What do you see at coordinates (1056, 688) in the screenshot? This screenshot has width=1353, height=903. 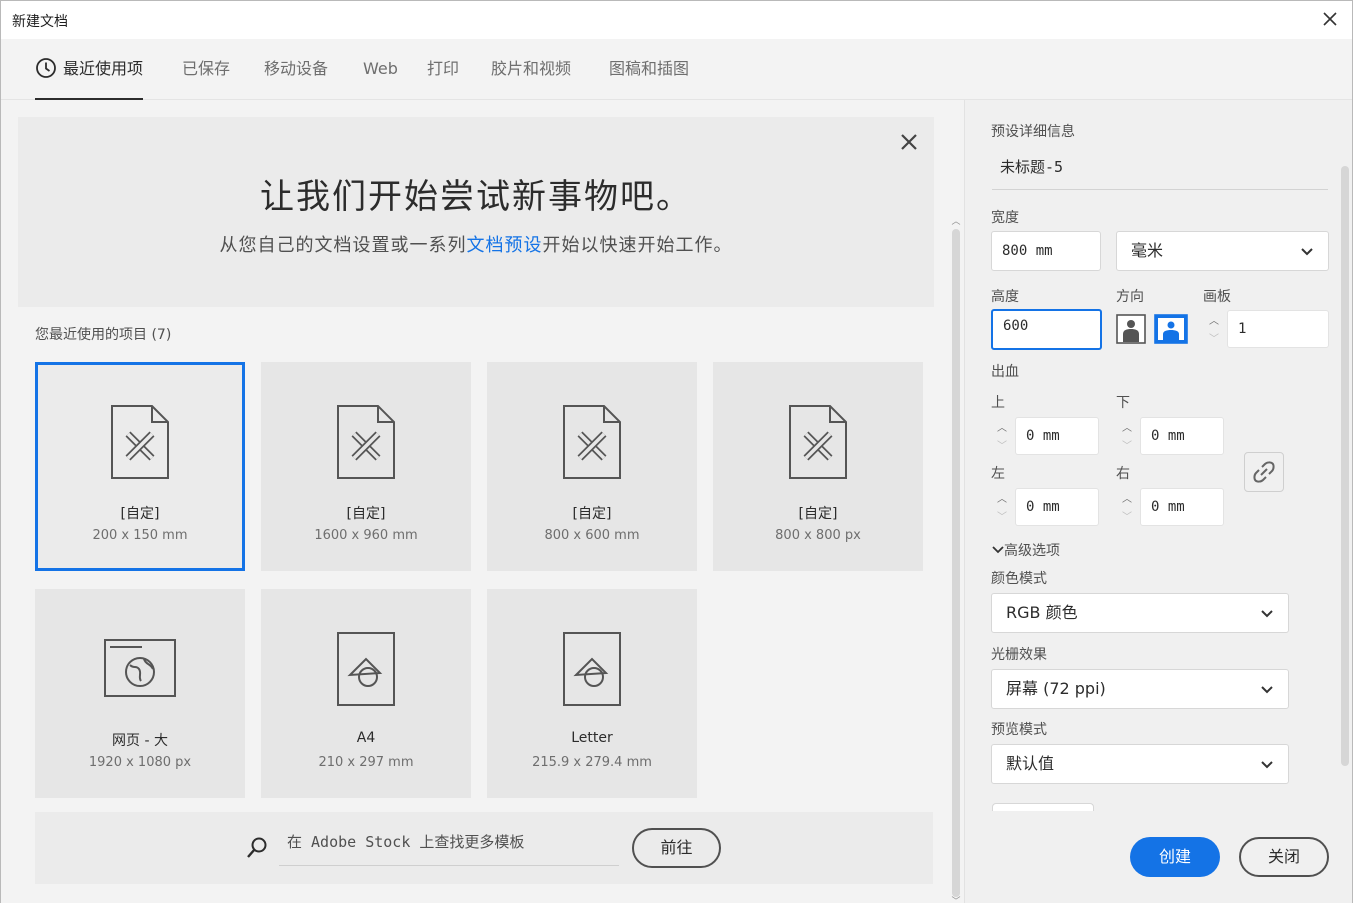 I see `raster-effects-value: 屏幕 (72 ppi)` at bounding box center [1056, 688].